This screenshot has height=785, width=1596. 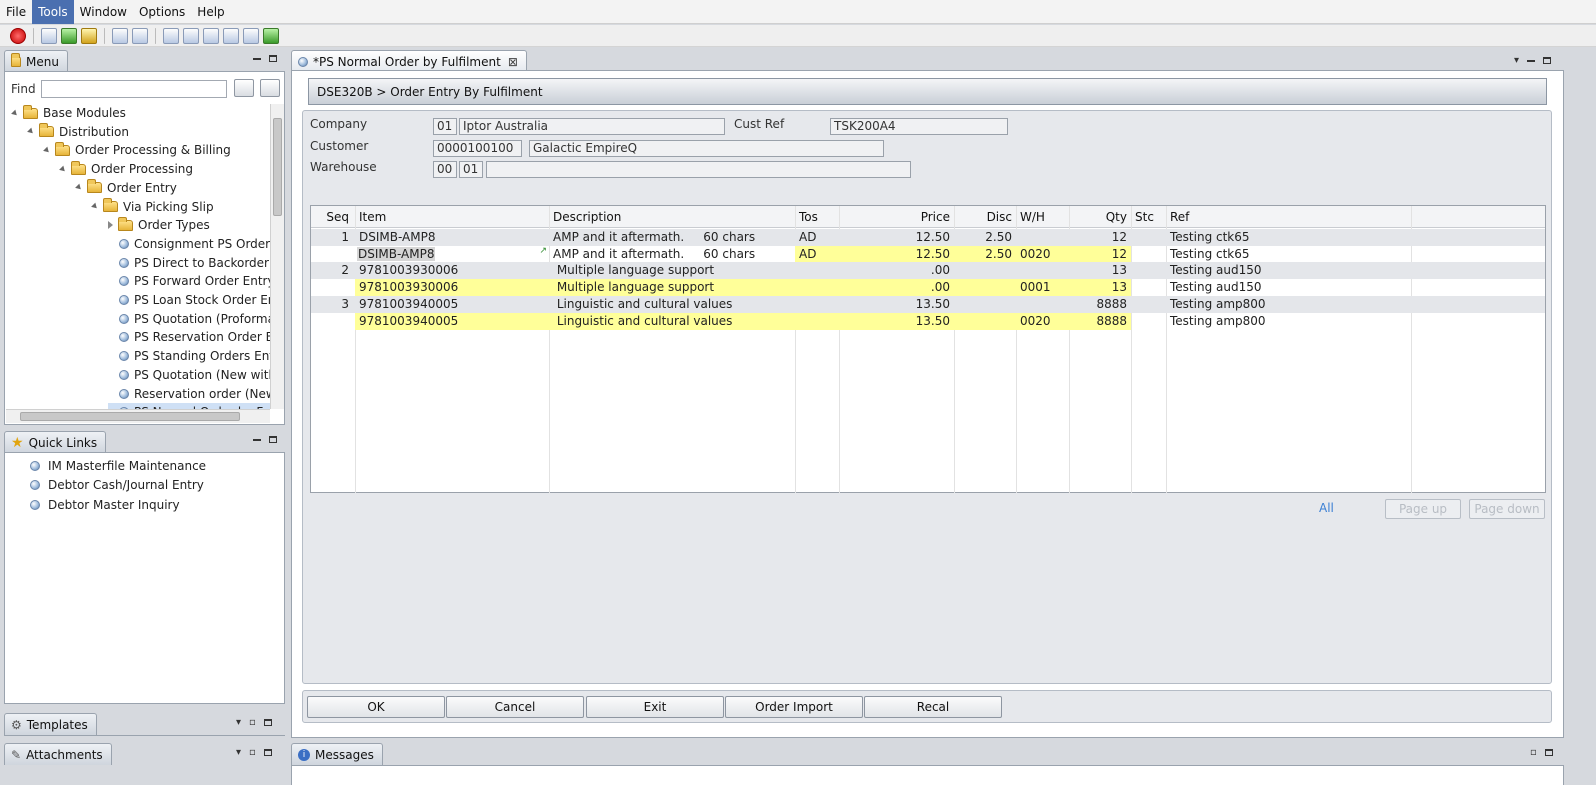 What do you see at coordinates (592, 126) in the screenshot?
I see `company-name-field: Iptor Australia` at bounding box center [592, 126].